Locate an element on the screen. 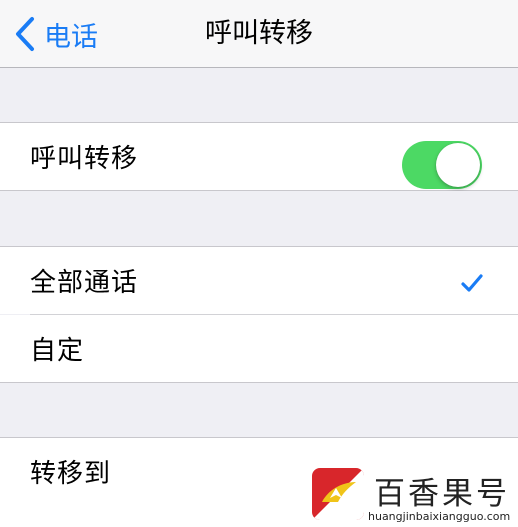  watermark: 百香果号 huangjinbaixiangguo.com is located at coordinates (413, 496).